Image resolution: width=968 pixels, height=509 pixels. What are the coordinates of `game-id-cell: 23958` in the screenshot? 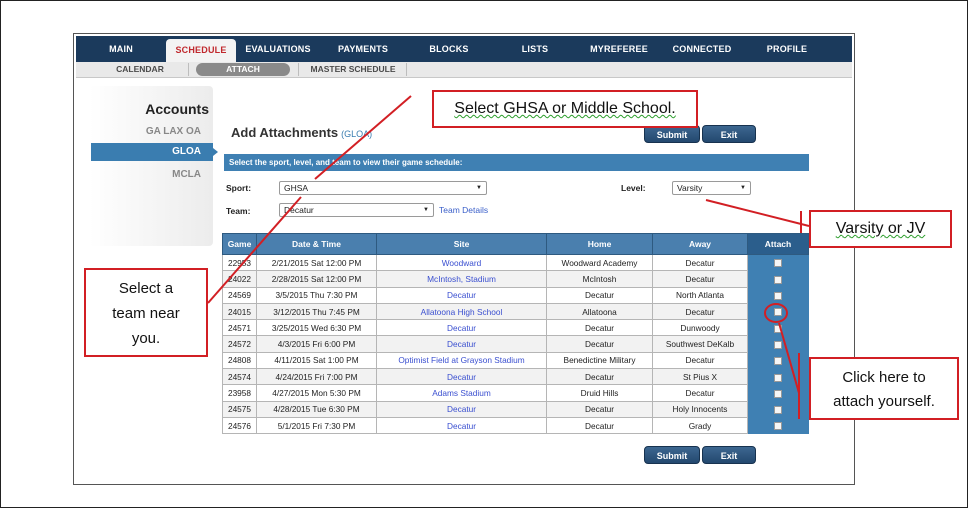 It's located at (239, 393).